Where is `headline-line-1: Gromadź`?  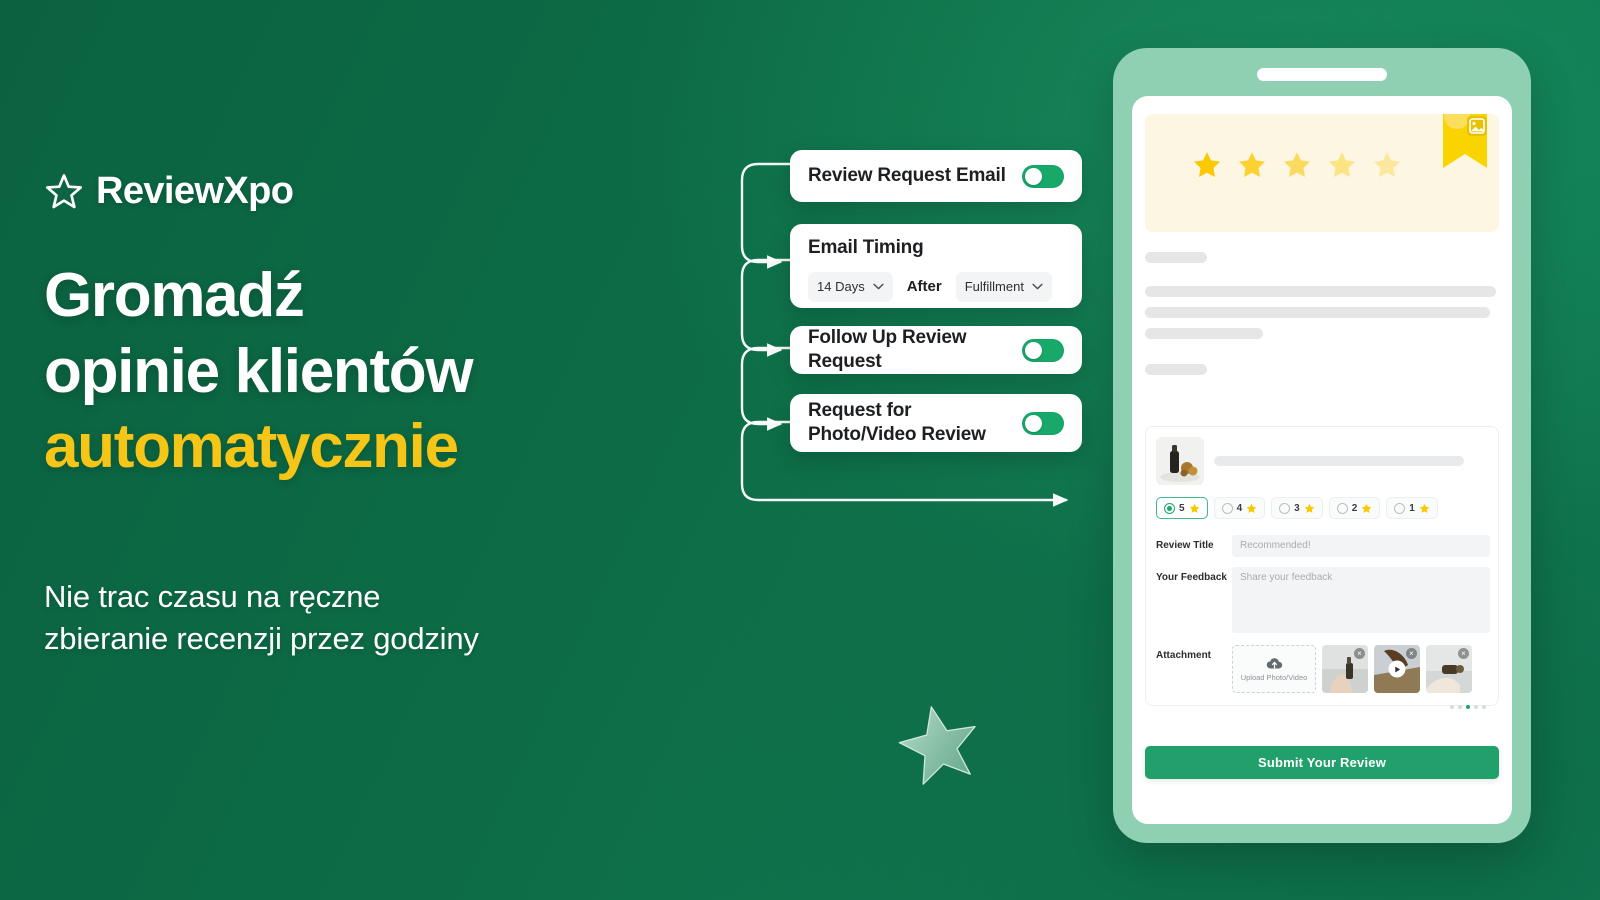
headline-line-1: Gromadź is located at coordinates (174, 295).